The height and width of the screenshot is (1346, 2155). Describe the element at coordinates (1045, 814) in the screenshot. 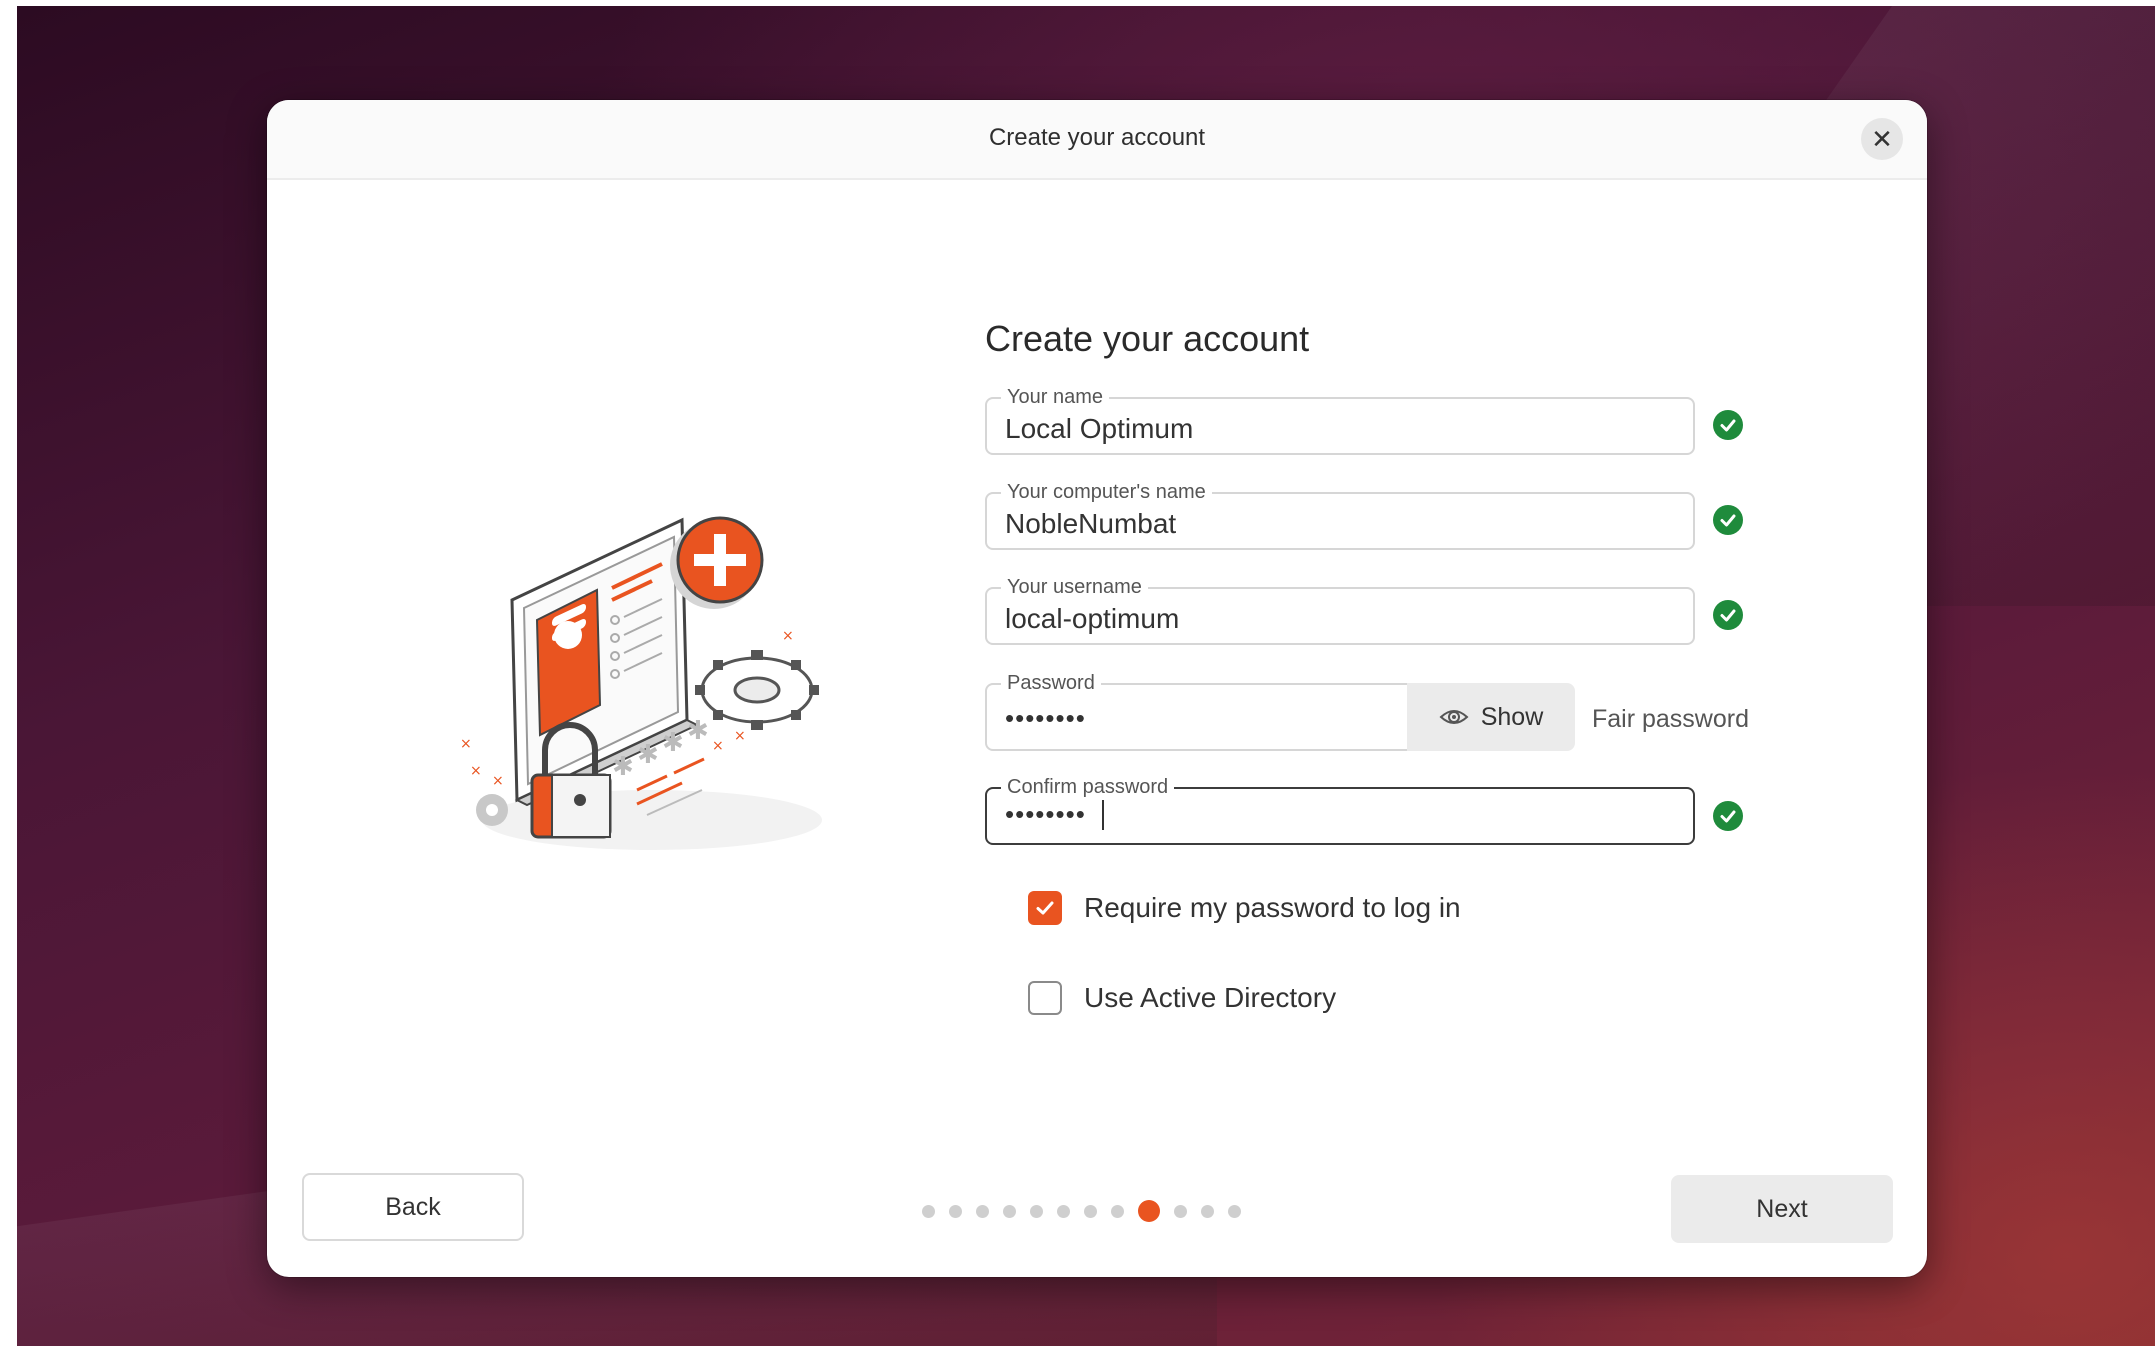

I see `confirm-password-value: ••••••••` at that location.